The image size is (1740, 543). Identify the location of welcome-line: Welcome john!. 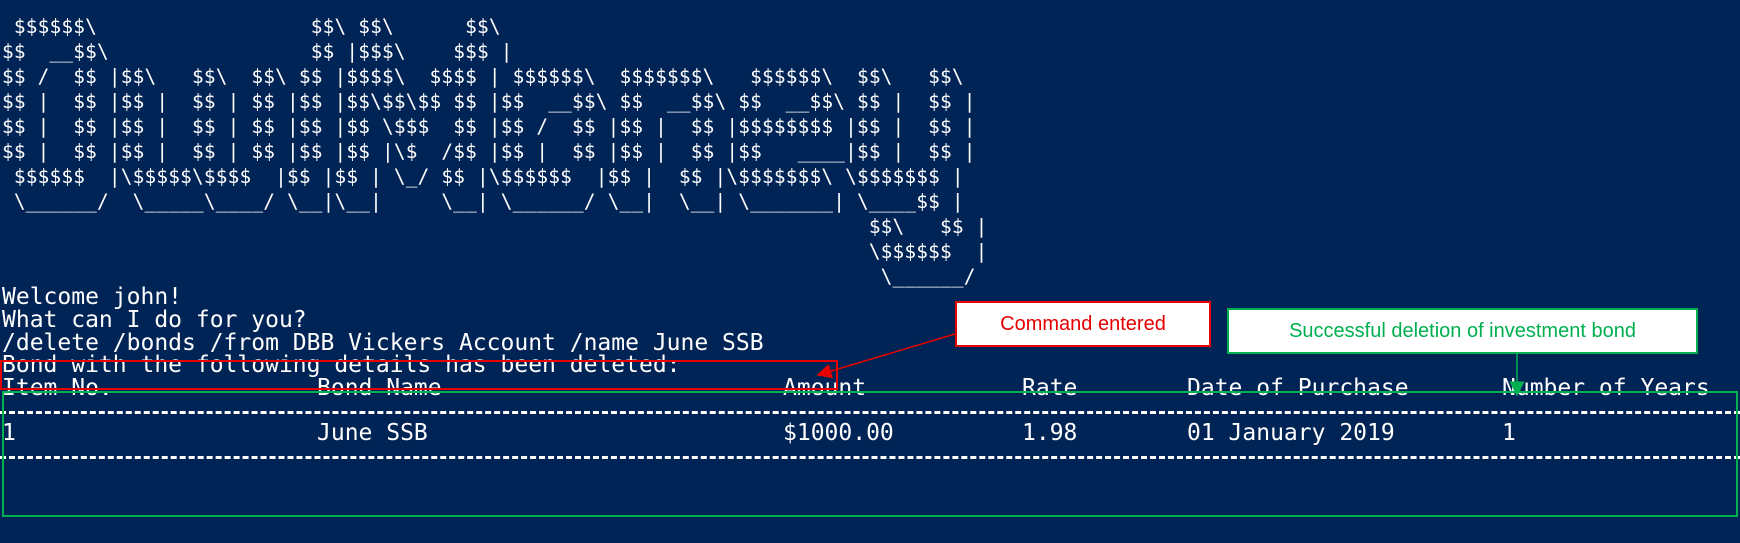
(92, 297).